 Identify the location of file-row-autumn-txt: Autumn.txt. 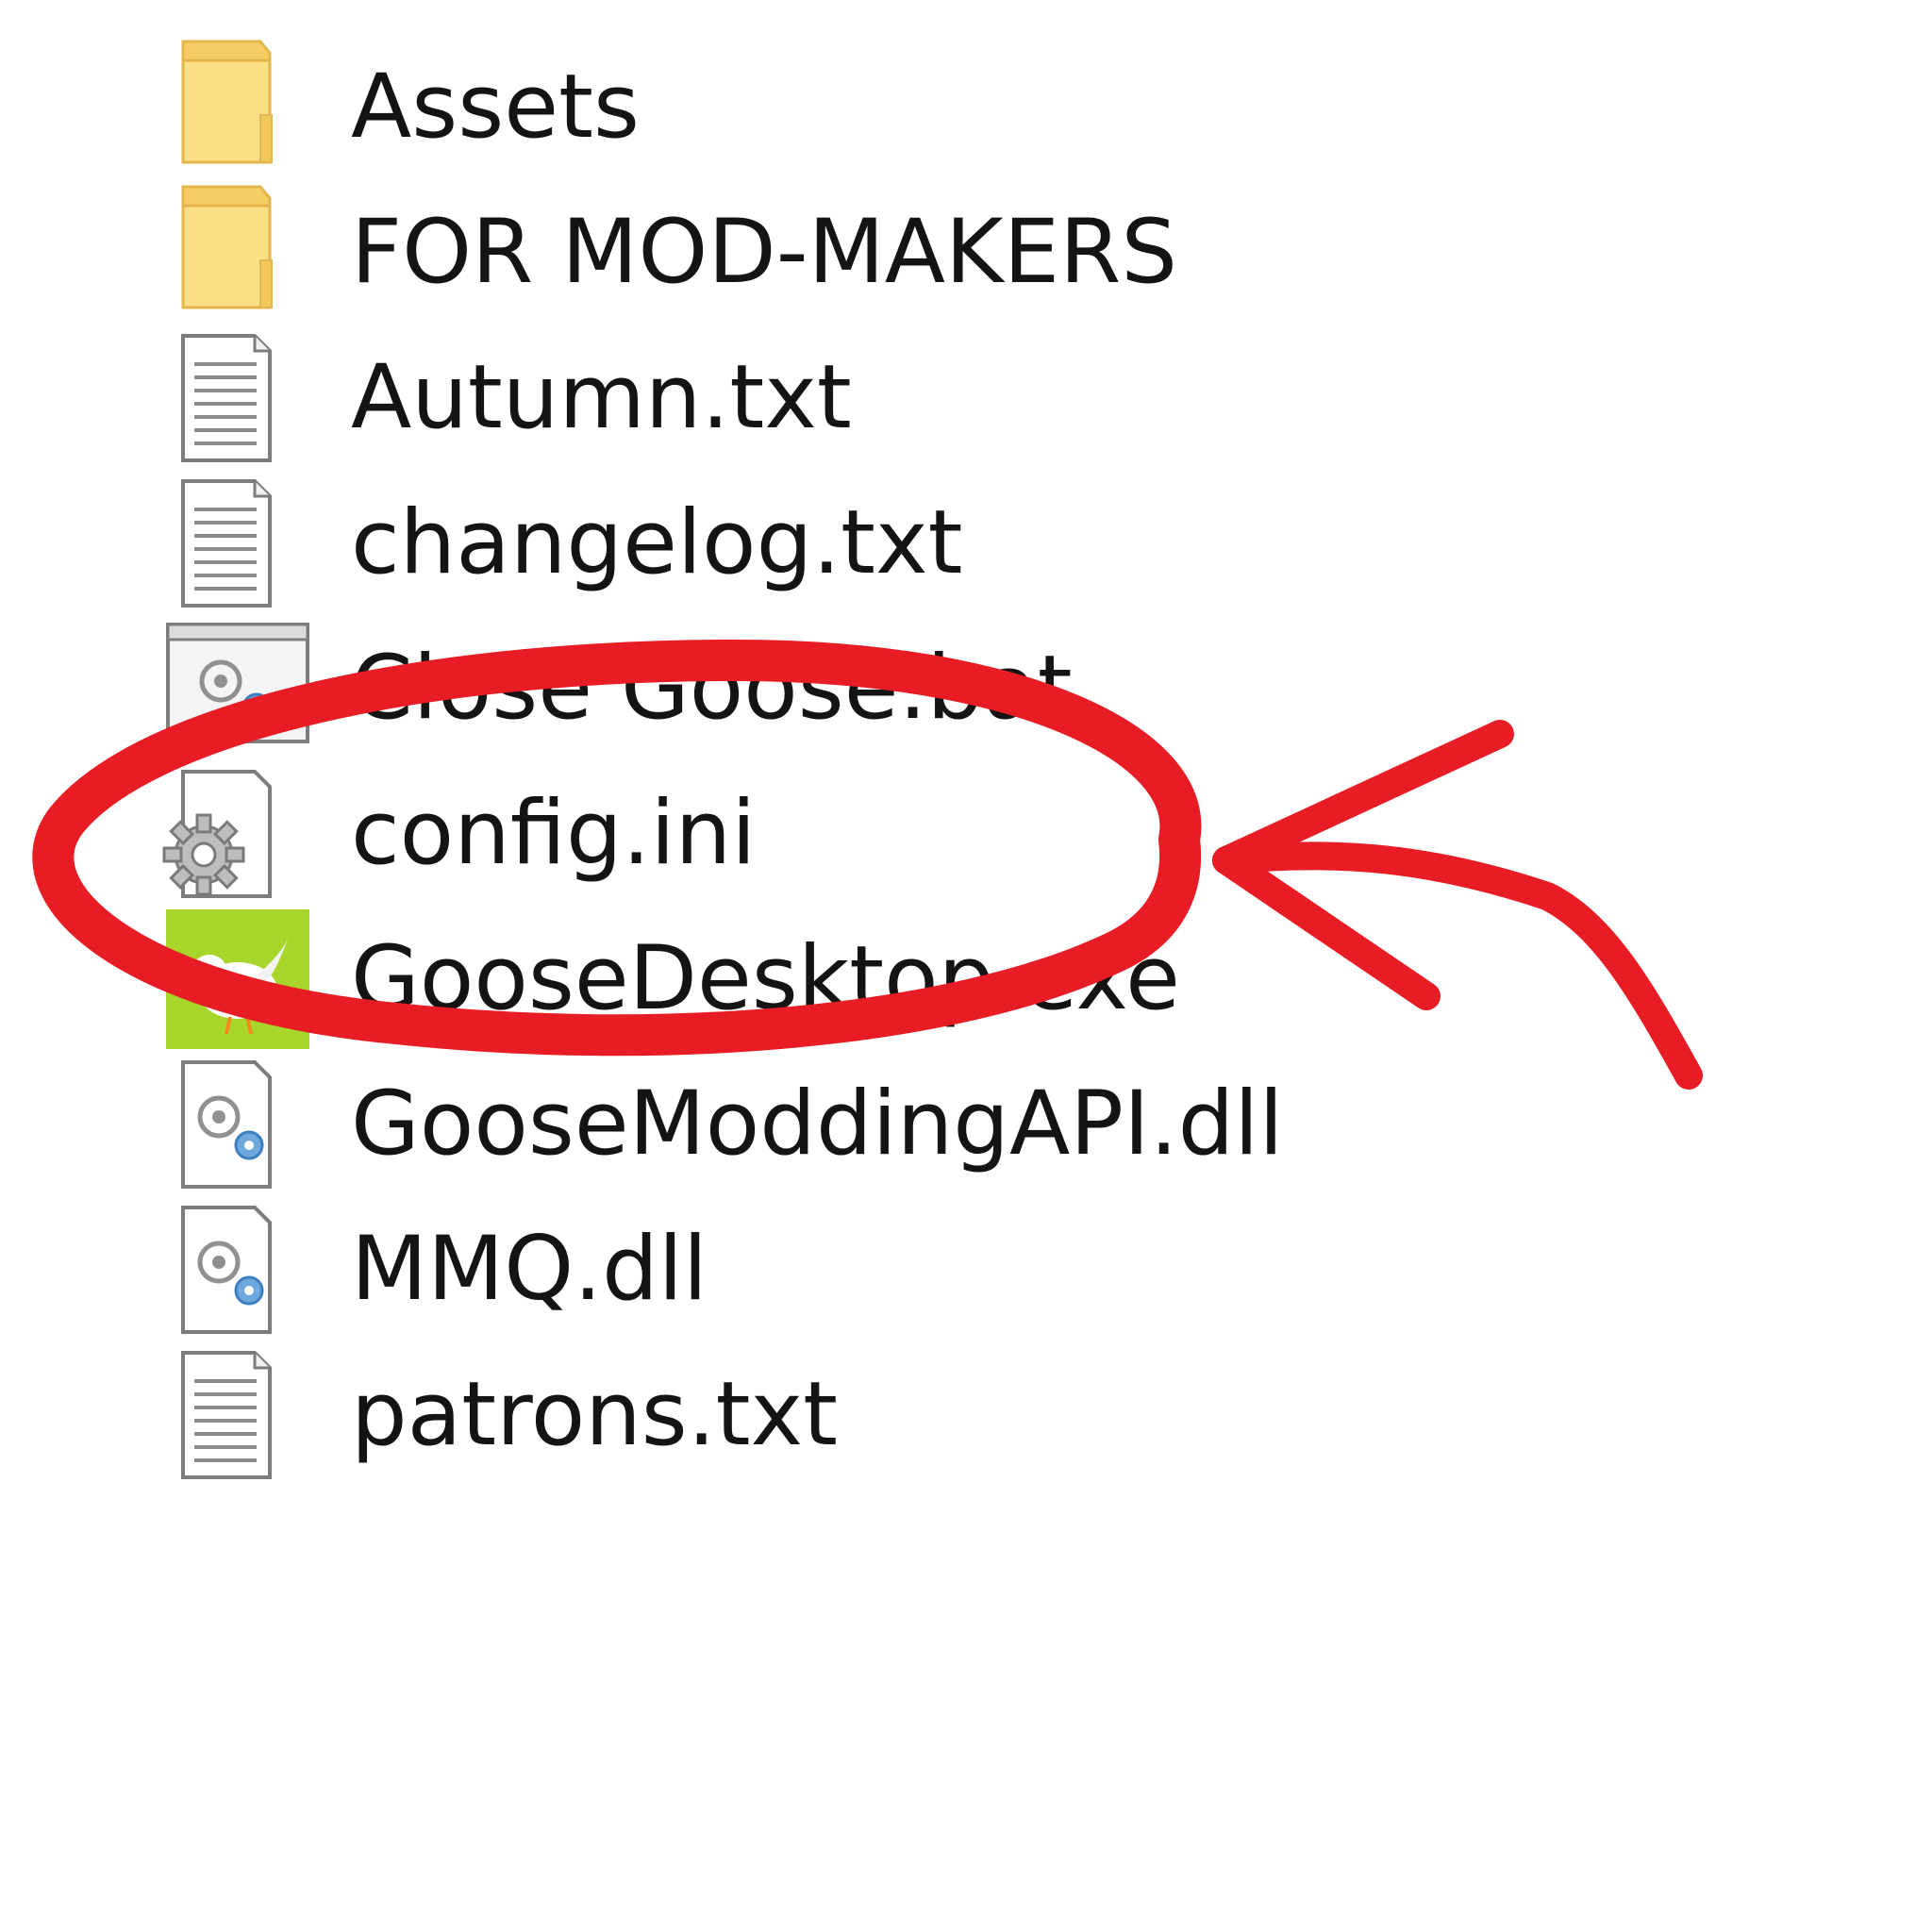
(812, 399).